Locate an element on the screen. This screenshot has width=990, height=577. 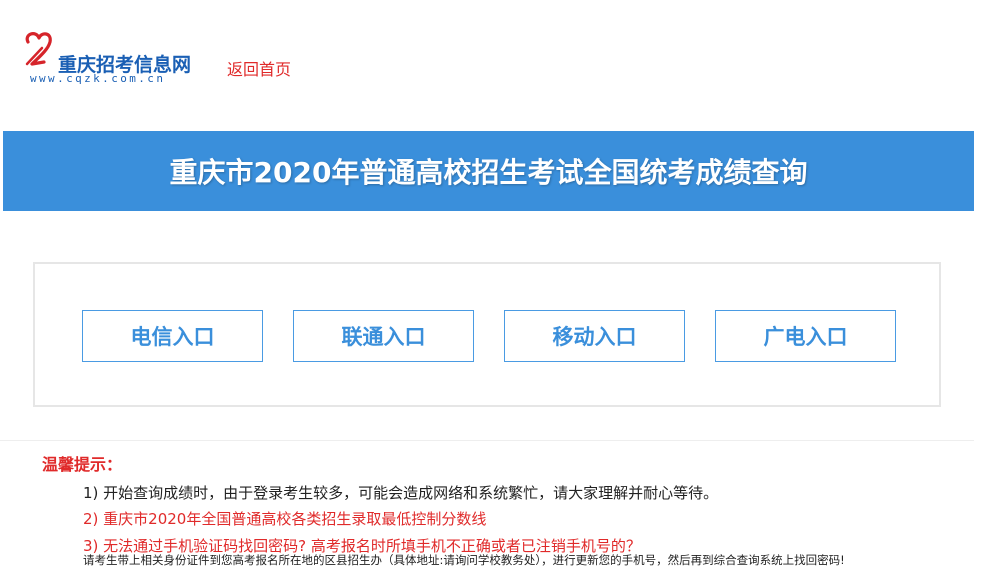
page-title: 重庆市2020年普通高校招生考试全国统考成绩查询 is located at coordinates (488, 172).